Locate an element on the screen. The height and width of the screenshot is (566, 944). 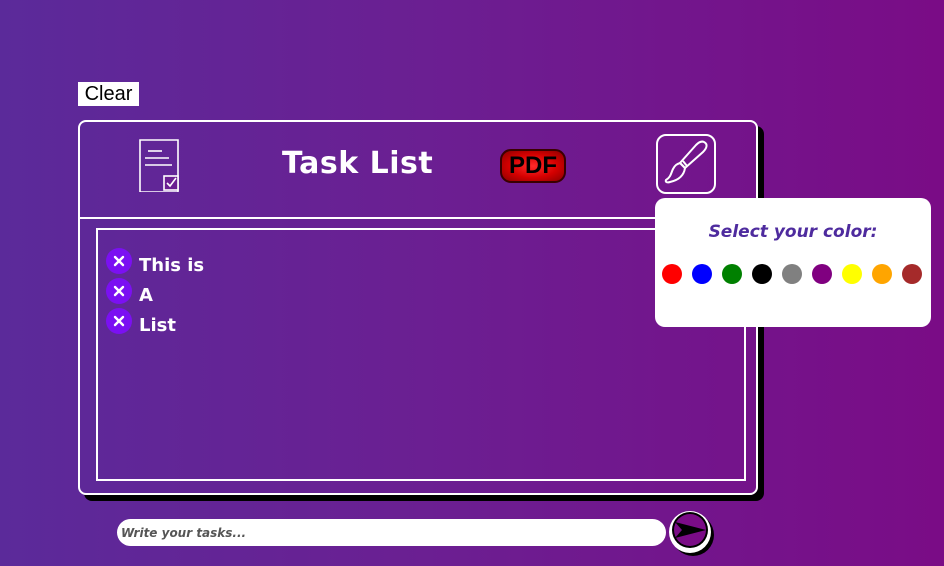
task-list: This is A List is located at coordinates (155, 294).